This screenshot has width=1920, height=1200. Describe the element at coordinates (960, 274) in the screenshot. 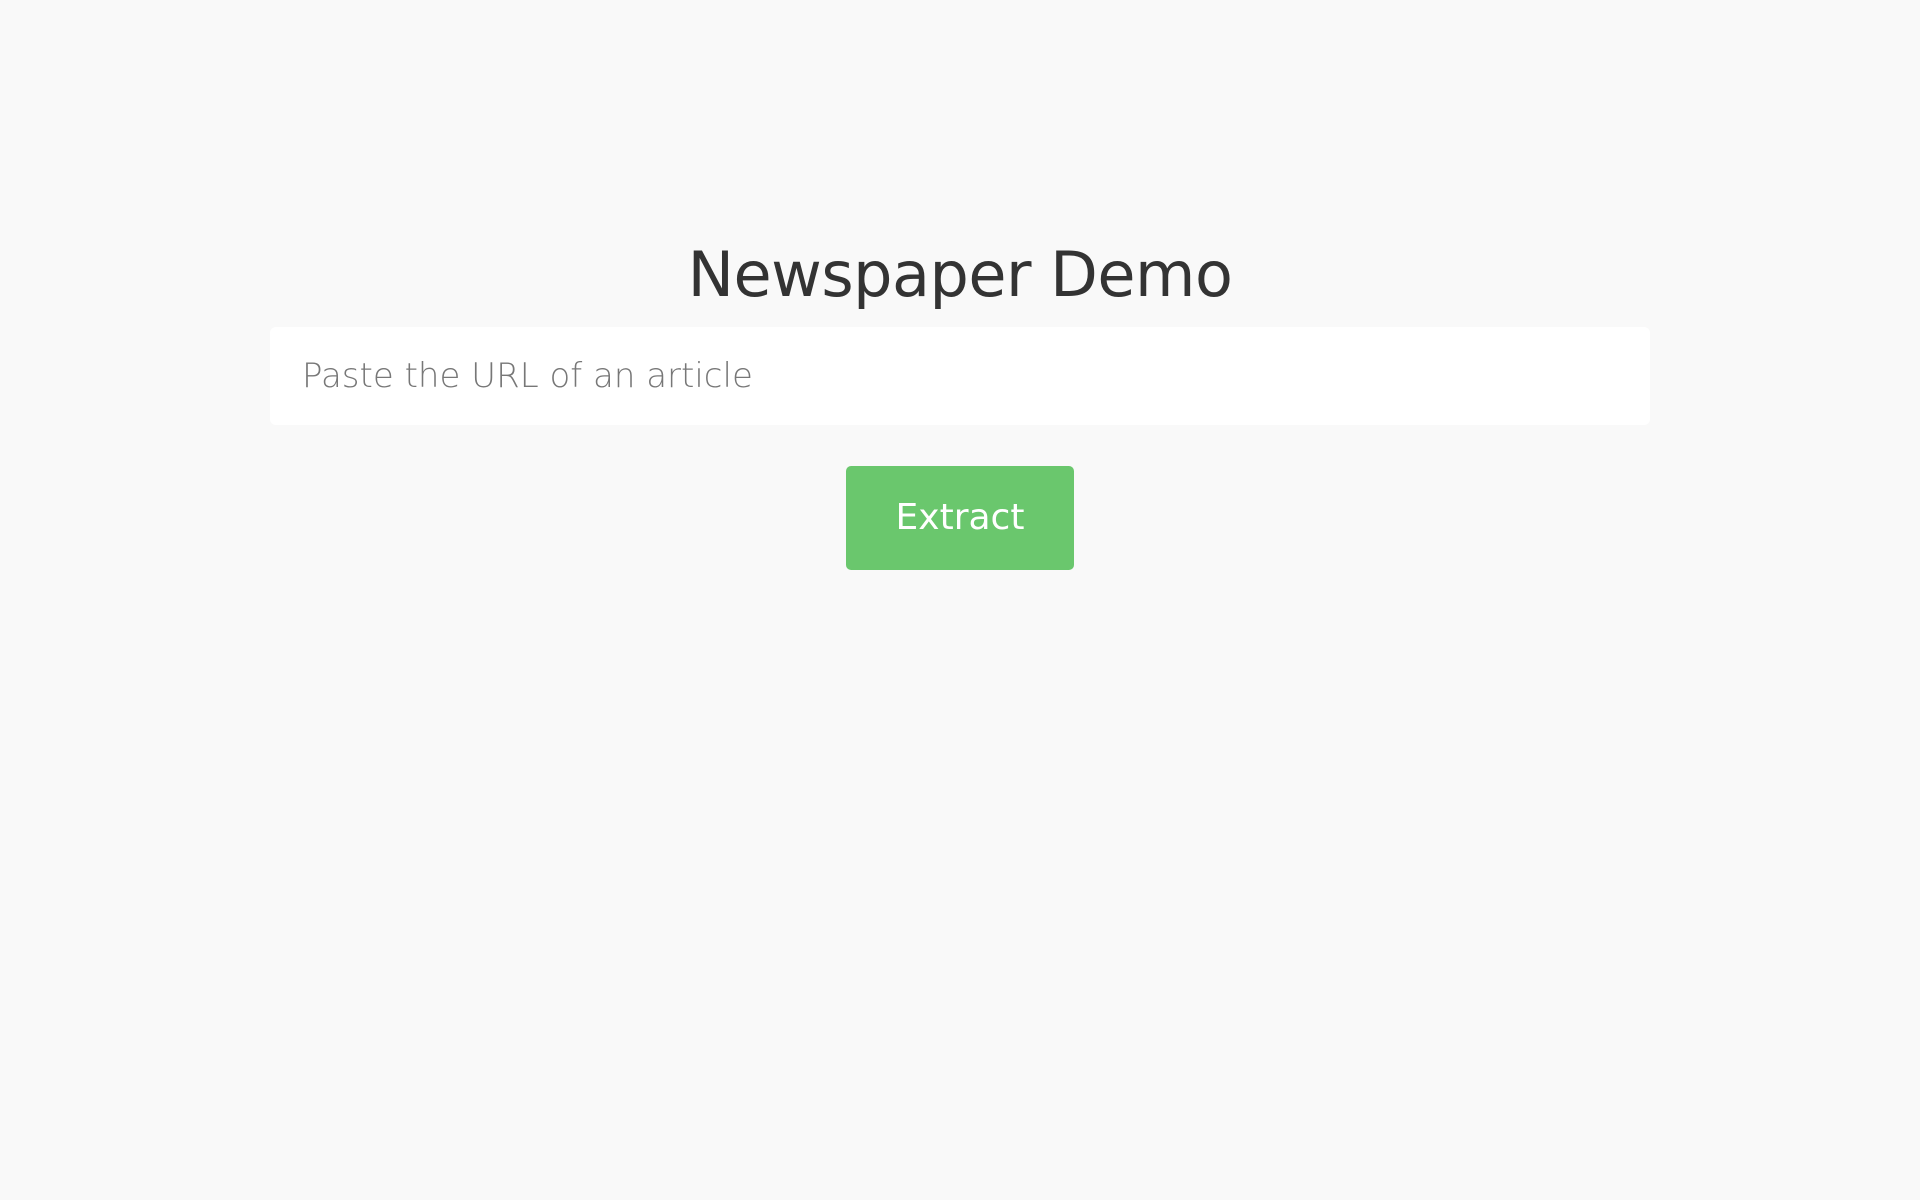

I see `page-title: Newspaper Demo` at that location.